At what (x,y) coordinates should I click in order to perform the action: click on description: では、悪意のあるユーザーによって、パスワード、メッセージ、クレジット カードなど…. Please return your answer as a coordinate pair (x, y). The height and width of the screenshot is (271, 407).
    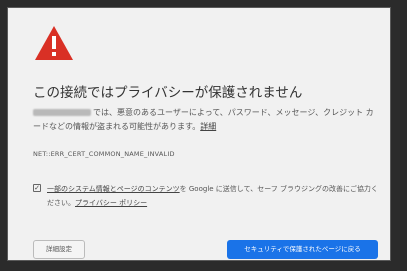
    Looking at the image, I should click on (205, 120).